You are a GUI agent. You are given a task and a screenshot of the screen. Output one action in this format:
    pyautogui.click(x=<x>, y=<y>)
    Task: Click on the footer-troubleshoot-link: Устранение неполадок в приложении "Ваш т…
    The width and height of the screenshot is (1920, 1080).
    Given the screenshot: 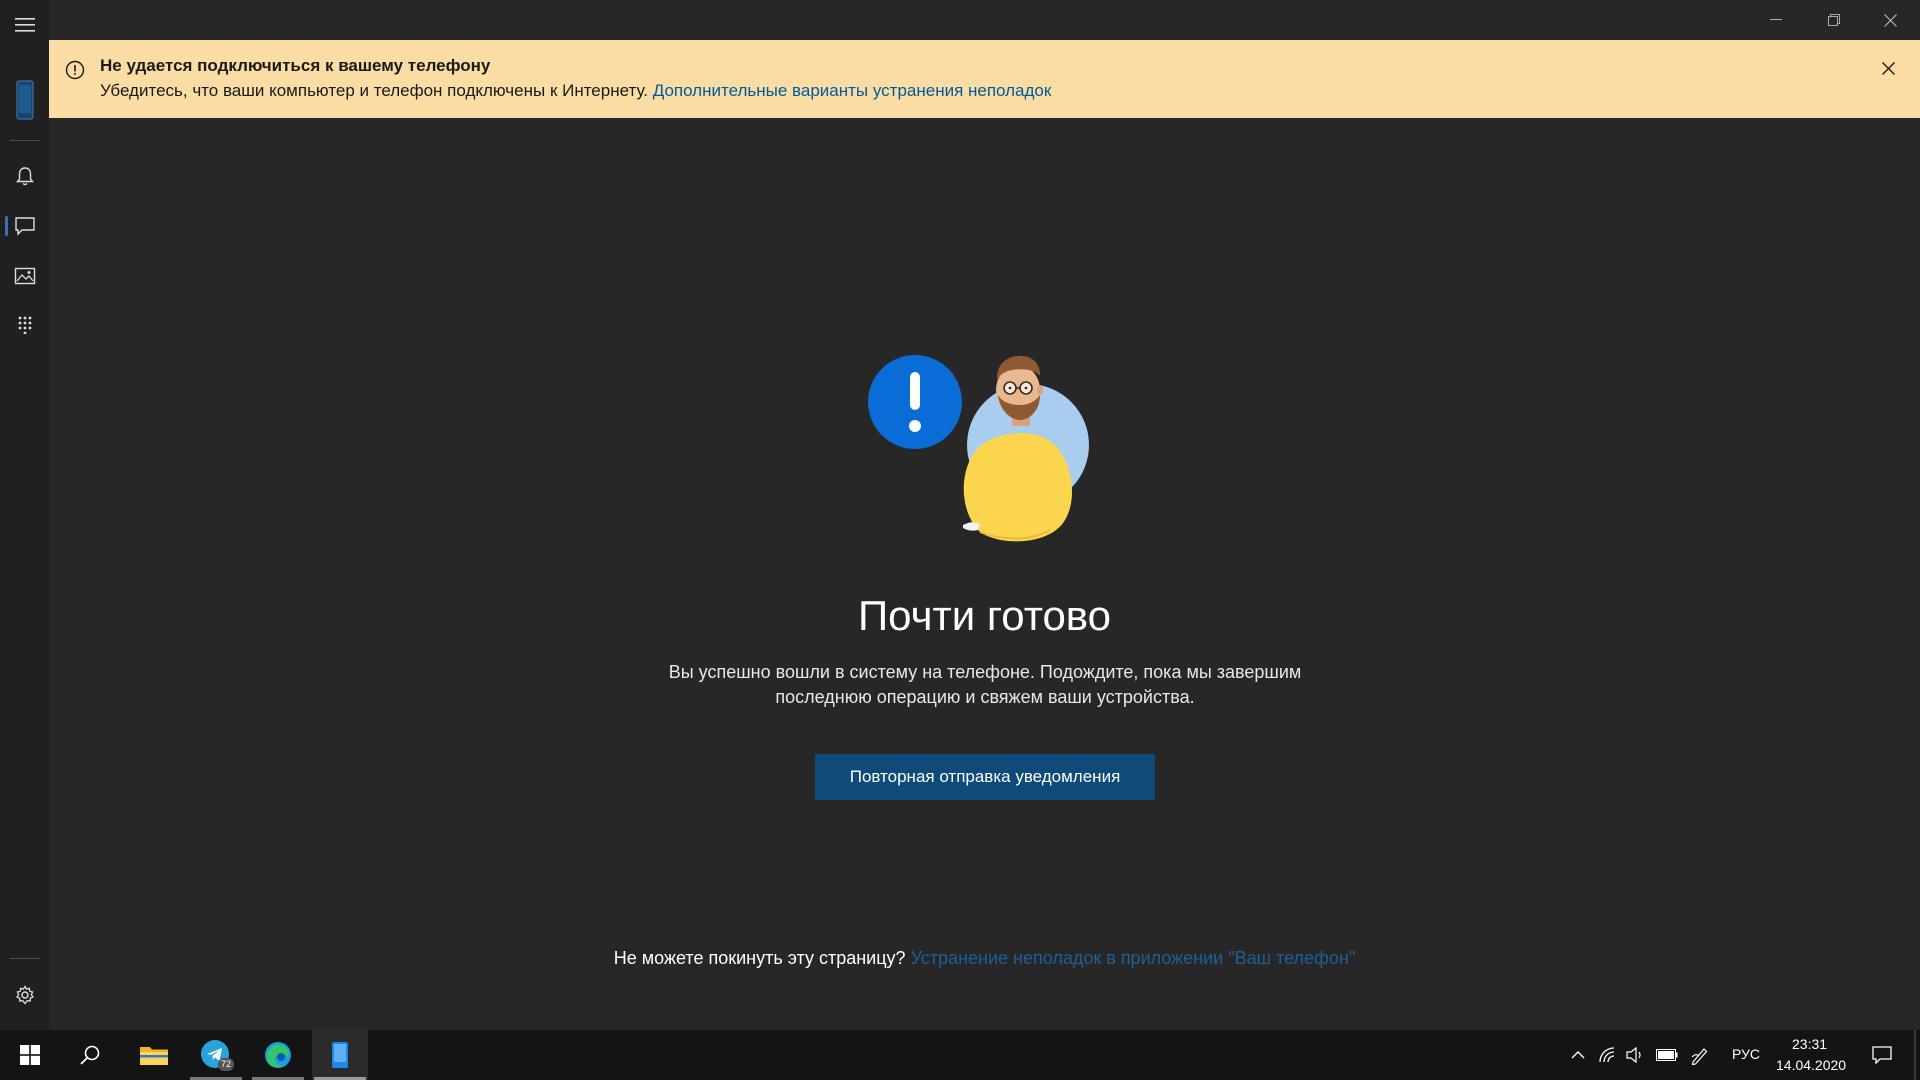 What is the action you would take?
    pyautogui.click(x=1133, y=958)
    